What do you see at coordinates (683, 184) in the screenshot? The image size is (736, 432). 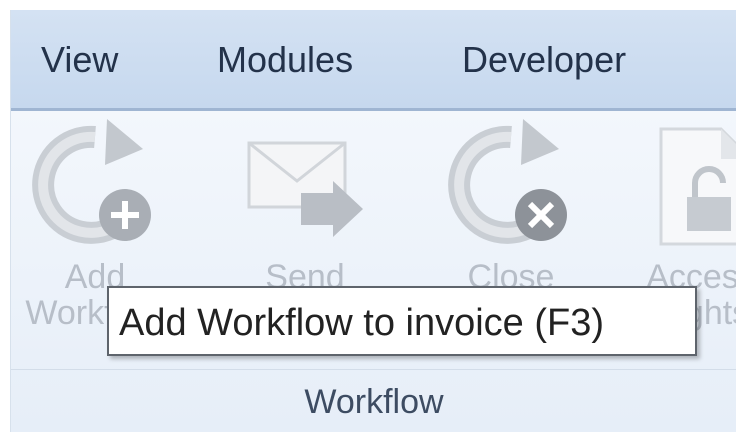 I see `access-rights-icon` at bounding box center [683, 184].